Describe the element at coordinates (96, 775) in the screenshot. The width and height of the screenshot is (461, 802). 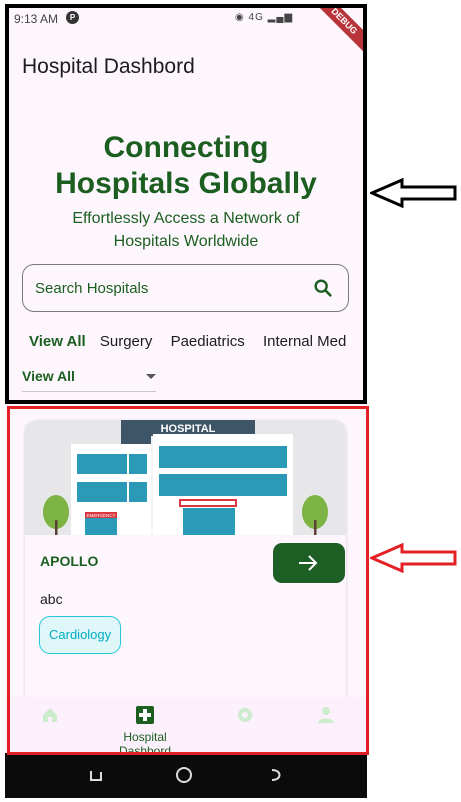
I see `recents-icon` at that location.